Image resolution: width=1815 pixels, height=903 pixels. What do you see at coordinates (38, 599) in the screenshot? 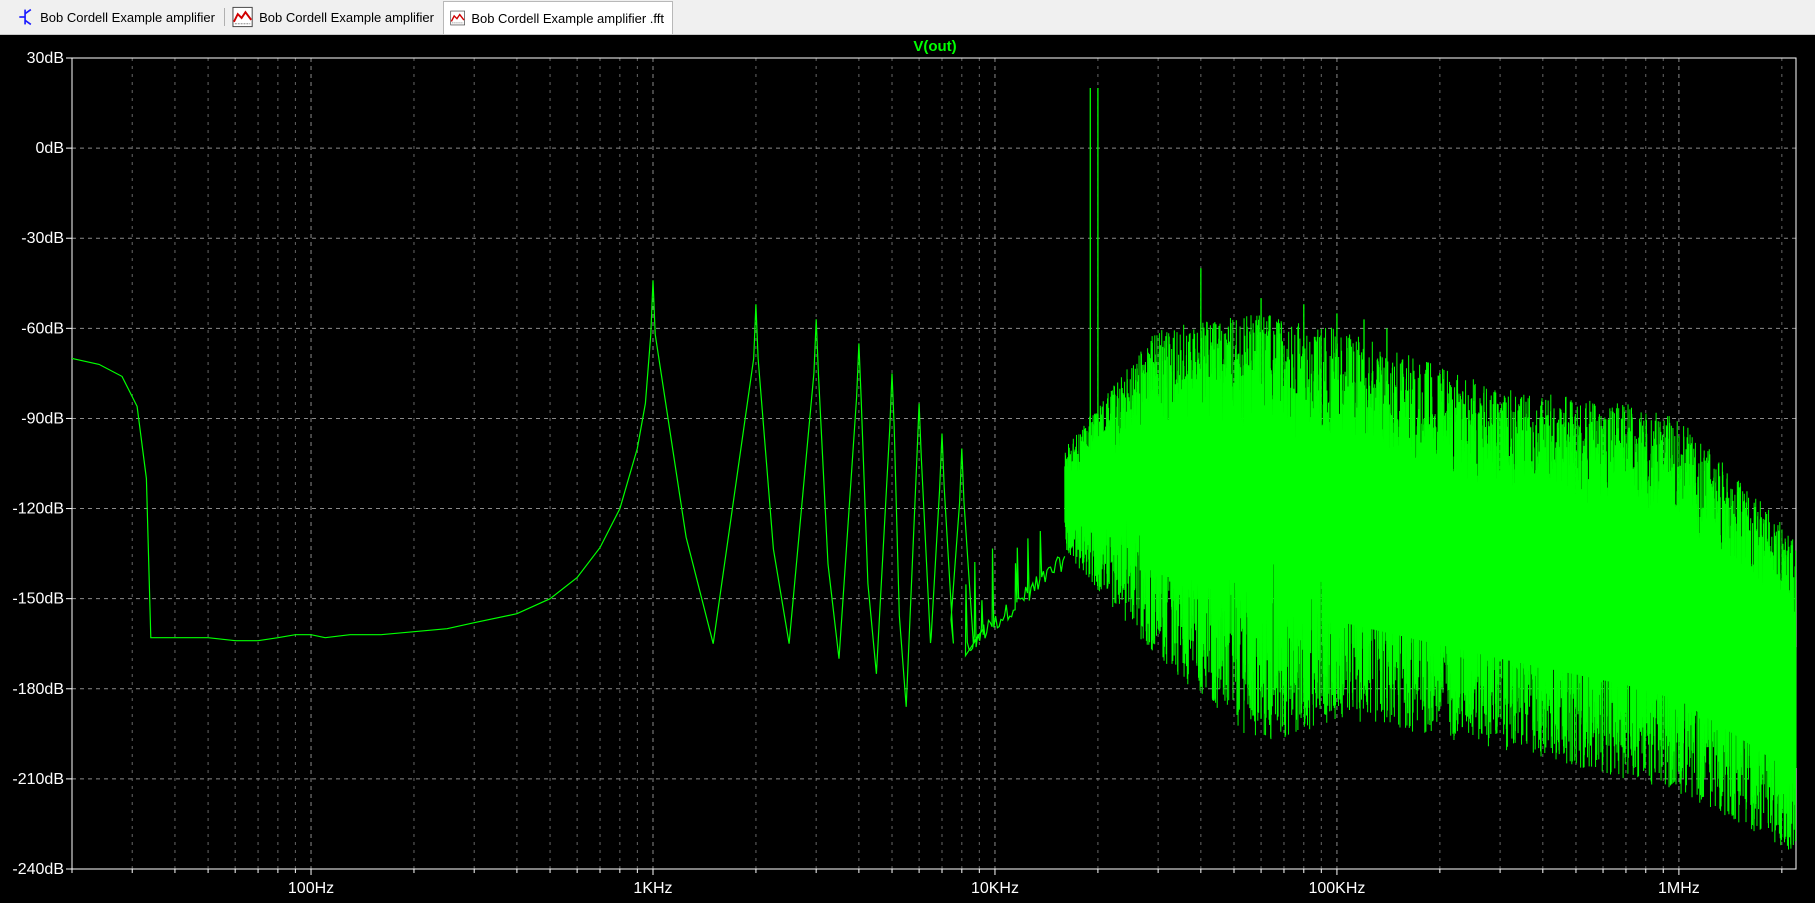
I see `y-tick-label: -150dB` at bounding box center [38, 599].